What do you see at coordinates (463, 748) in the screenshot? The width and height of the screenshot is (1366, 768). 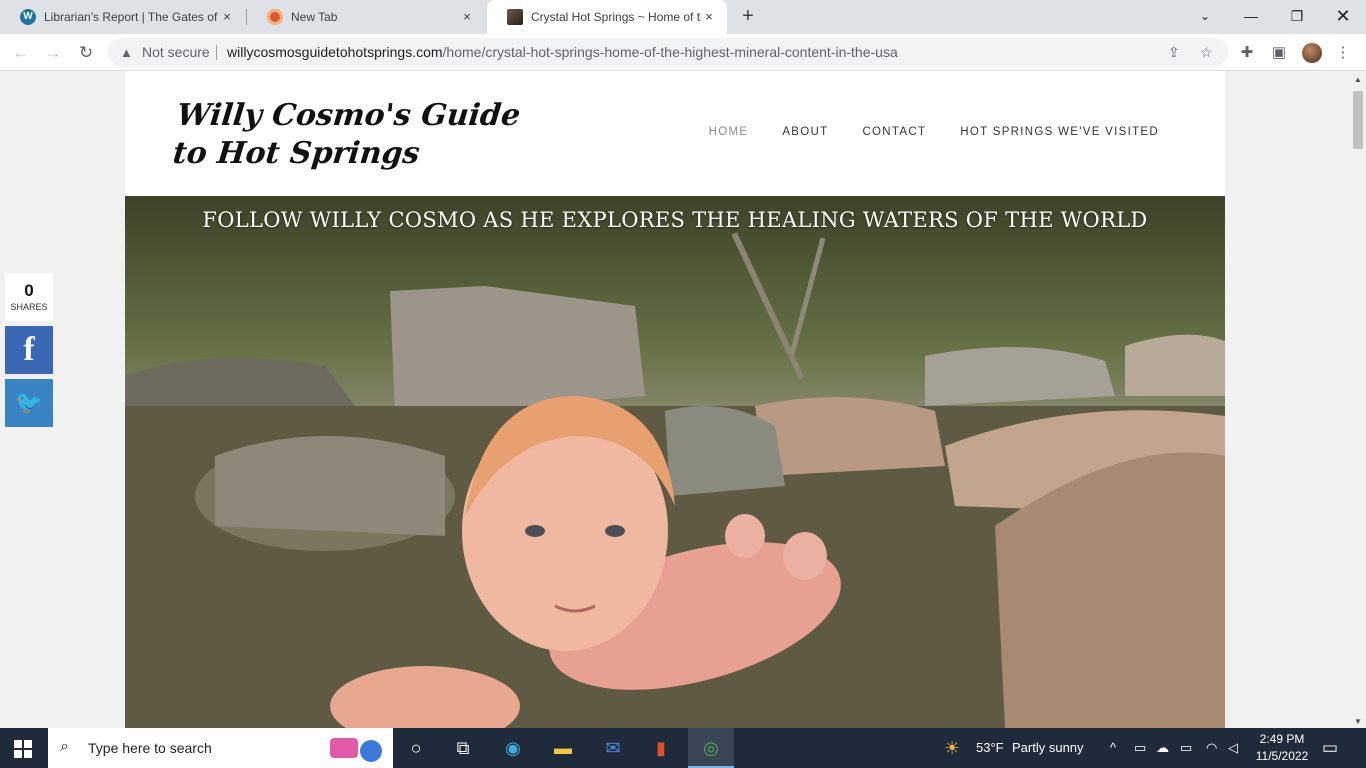 I see `task-view-icon: ⧉` at bounding box center [463, 748].